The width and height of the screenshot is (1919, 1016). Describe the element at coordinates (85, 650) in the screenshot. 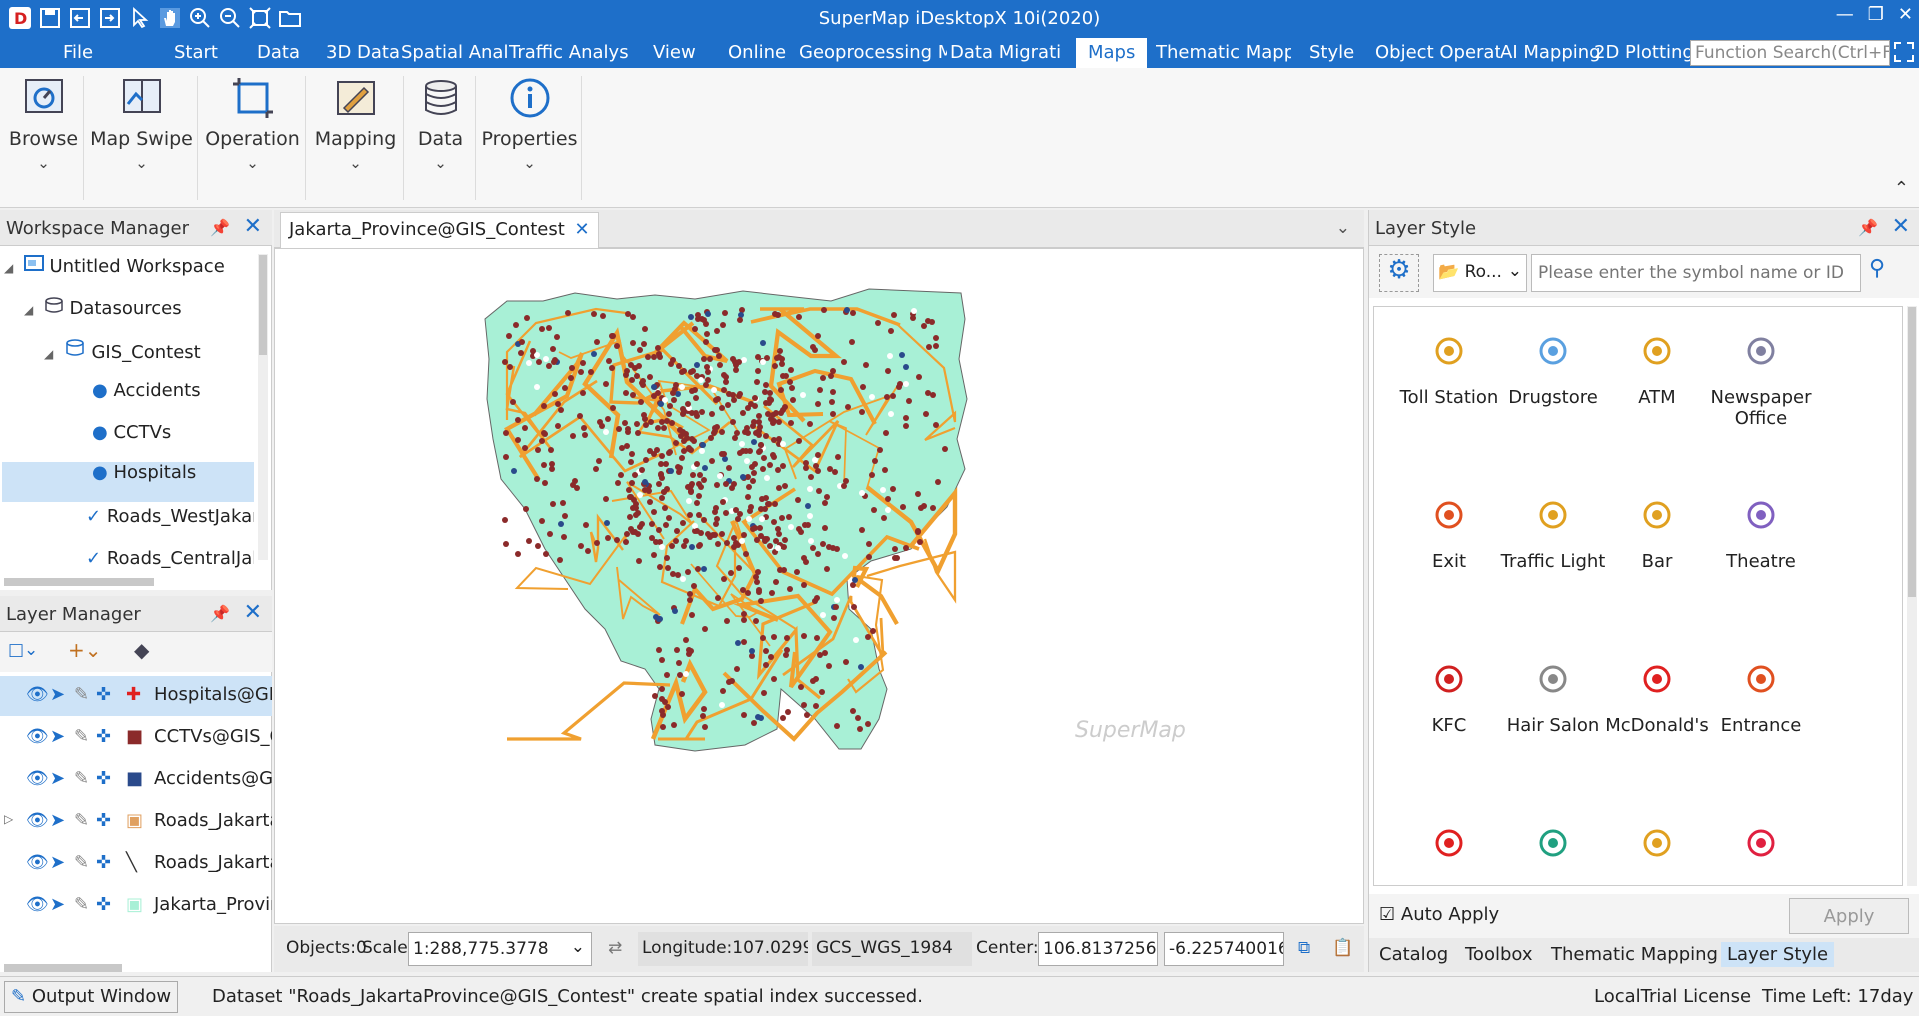

I see `add-icon: +⌄` at that location.